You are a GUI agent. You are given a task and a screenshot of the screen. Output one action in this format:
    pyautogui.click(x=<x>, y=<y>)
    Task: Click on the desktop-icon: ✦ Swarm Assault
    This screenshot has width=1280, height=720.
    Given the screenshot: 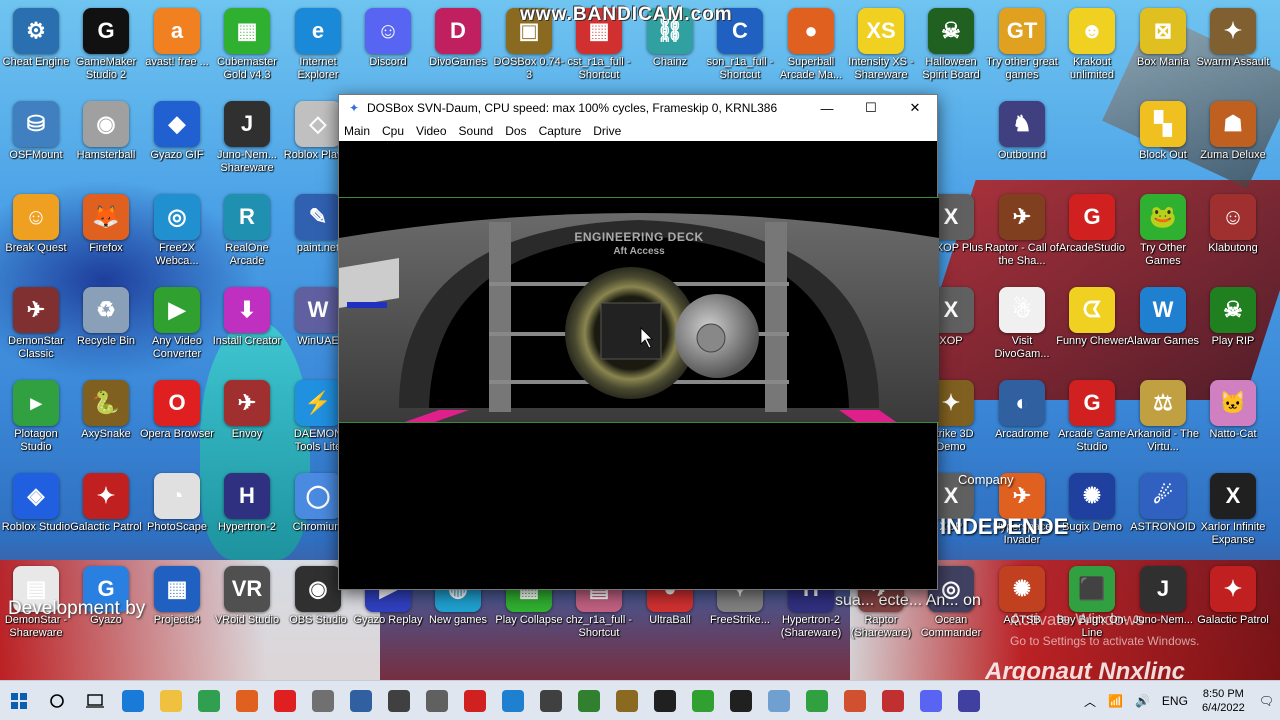 What is the action you would take?
    pyautogui.click(x=1233, y=49)
    